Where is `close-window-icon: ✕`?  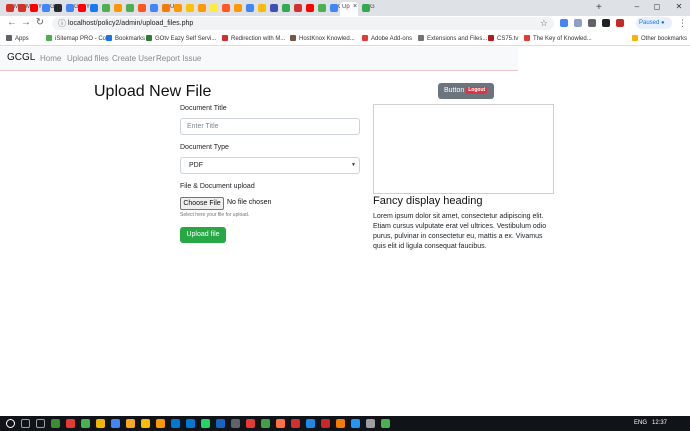
close-window-icon: ✕ is located at coordinates (679, 7).